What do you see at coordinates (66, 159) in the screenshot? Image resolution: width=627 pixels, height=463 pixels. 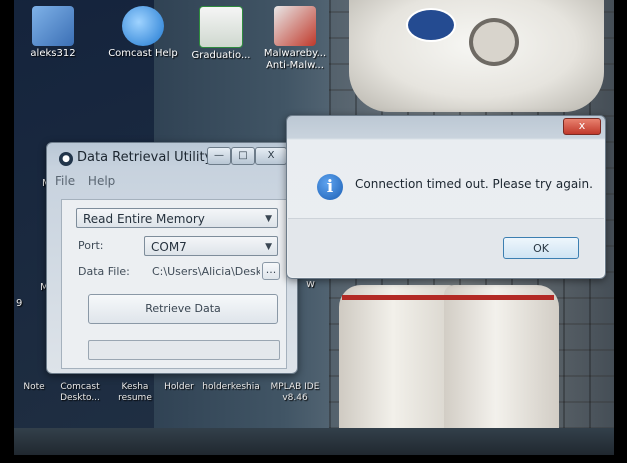 I see `app-logo-icon: ●` at bounding box center [66, 159].